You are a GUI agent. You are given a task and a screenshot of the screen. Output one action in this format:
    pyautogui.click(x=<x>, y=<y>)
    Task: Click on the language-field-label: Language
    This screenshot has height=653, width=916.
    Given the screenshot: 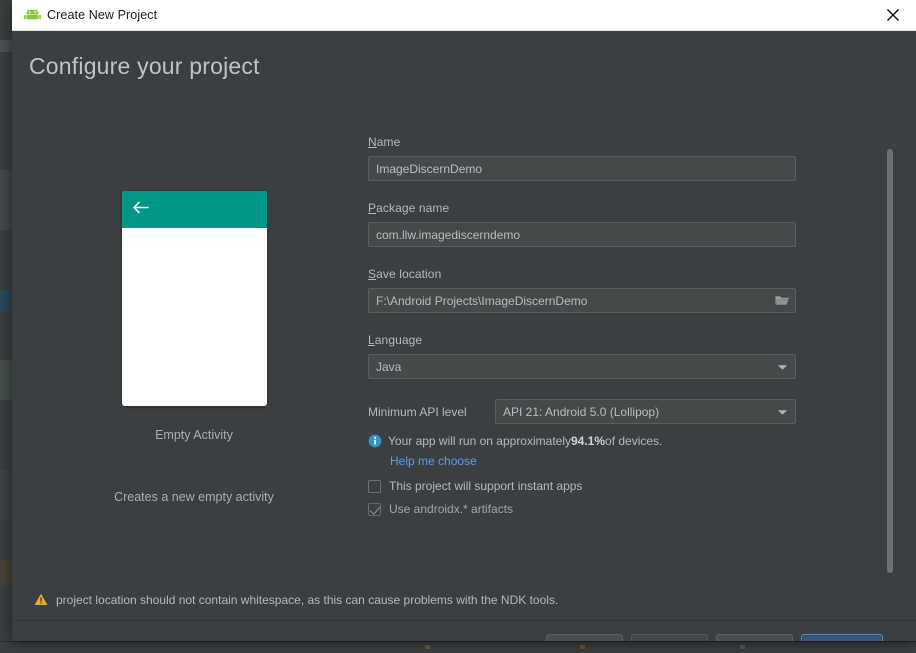 What is the action you would take?
    pyautogui.click(x=395, y=340)
    